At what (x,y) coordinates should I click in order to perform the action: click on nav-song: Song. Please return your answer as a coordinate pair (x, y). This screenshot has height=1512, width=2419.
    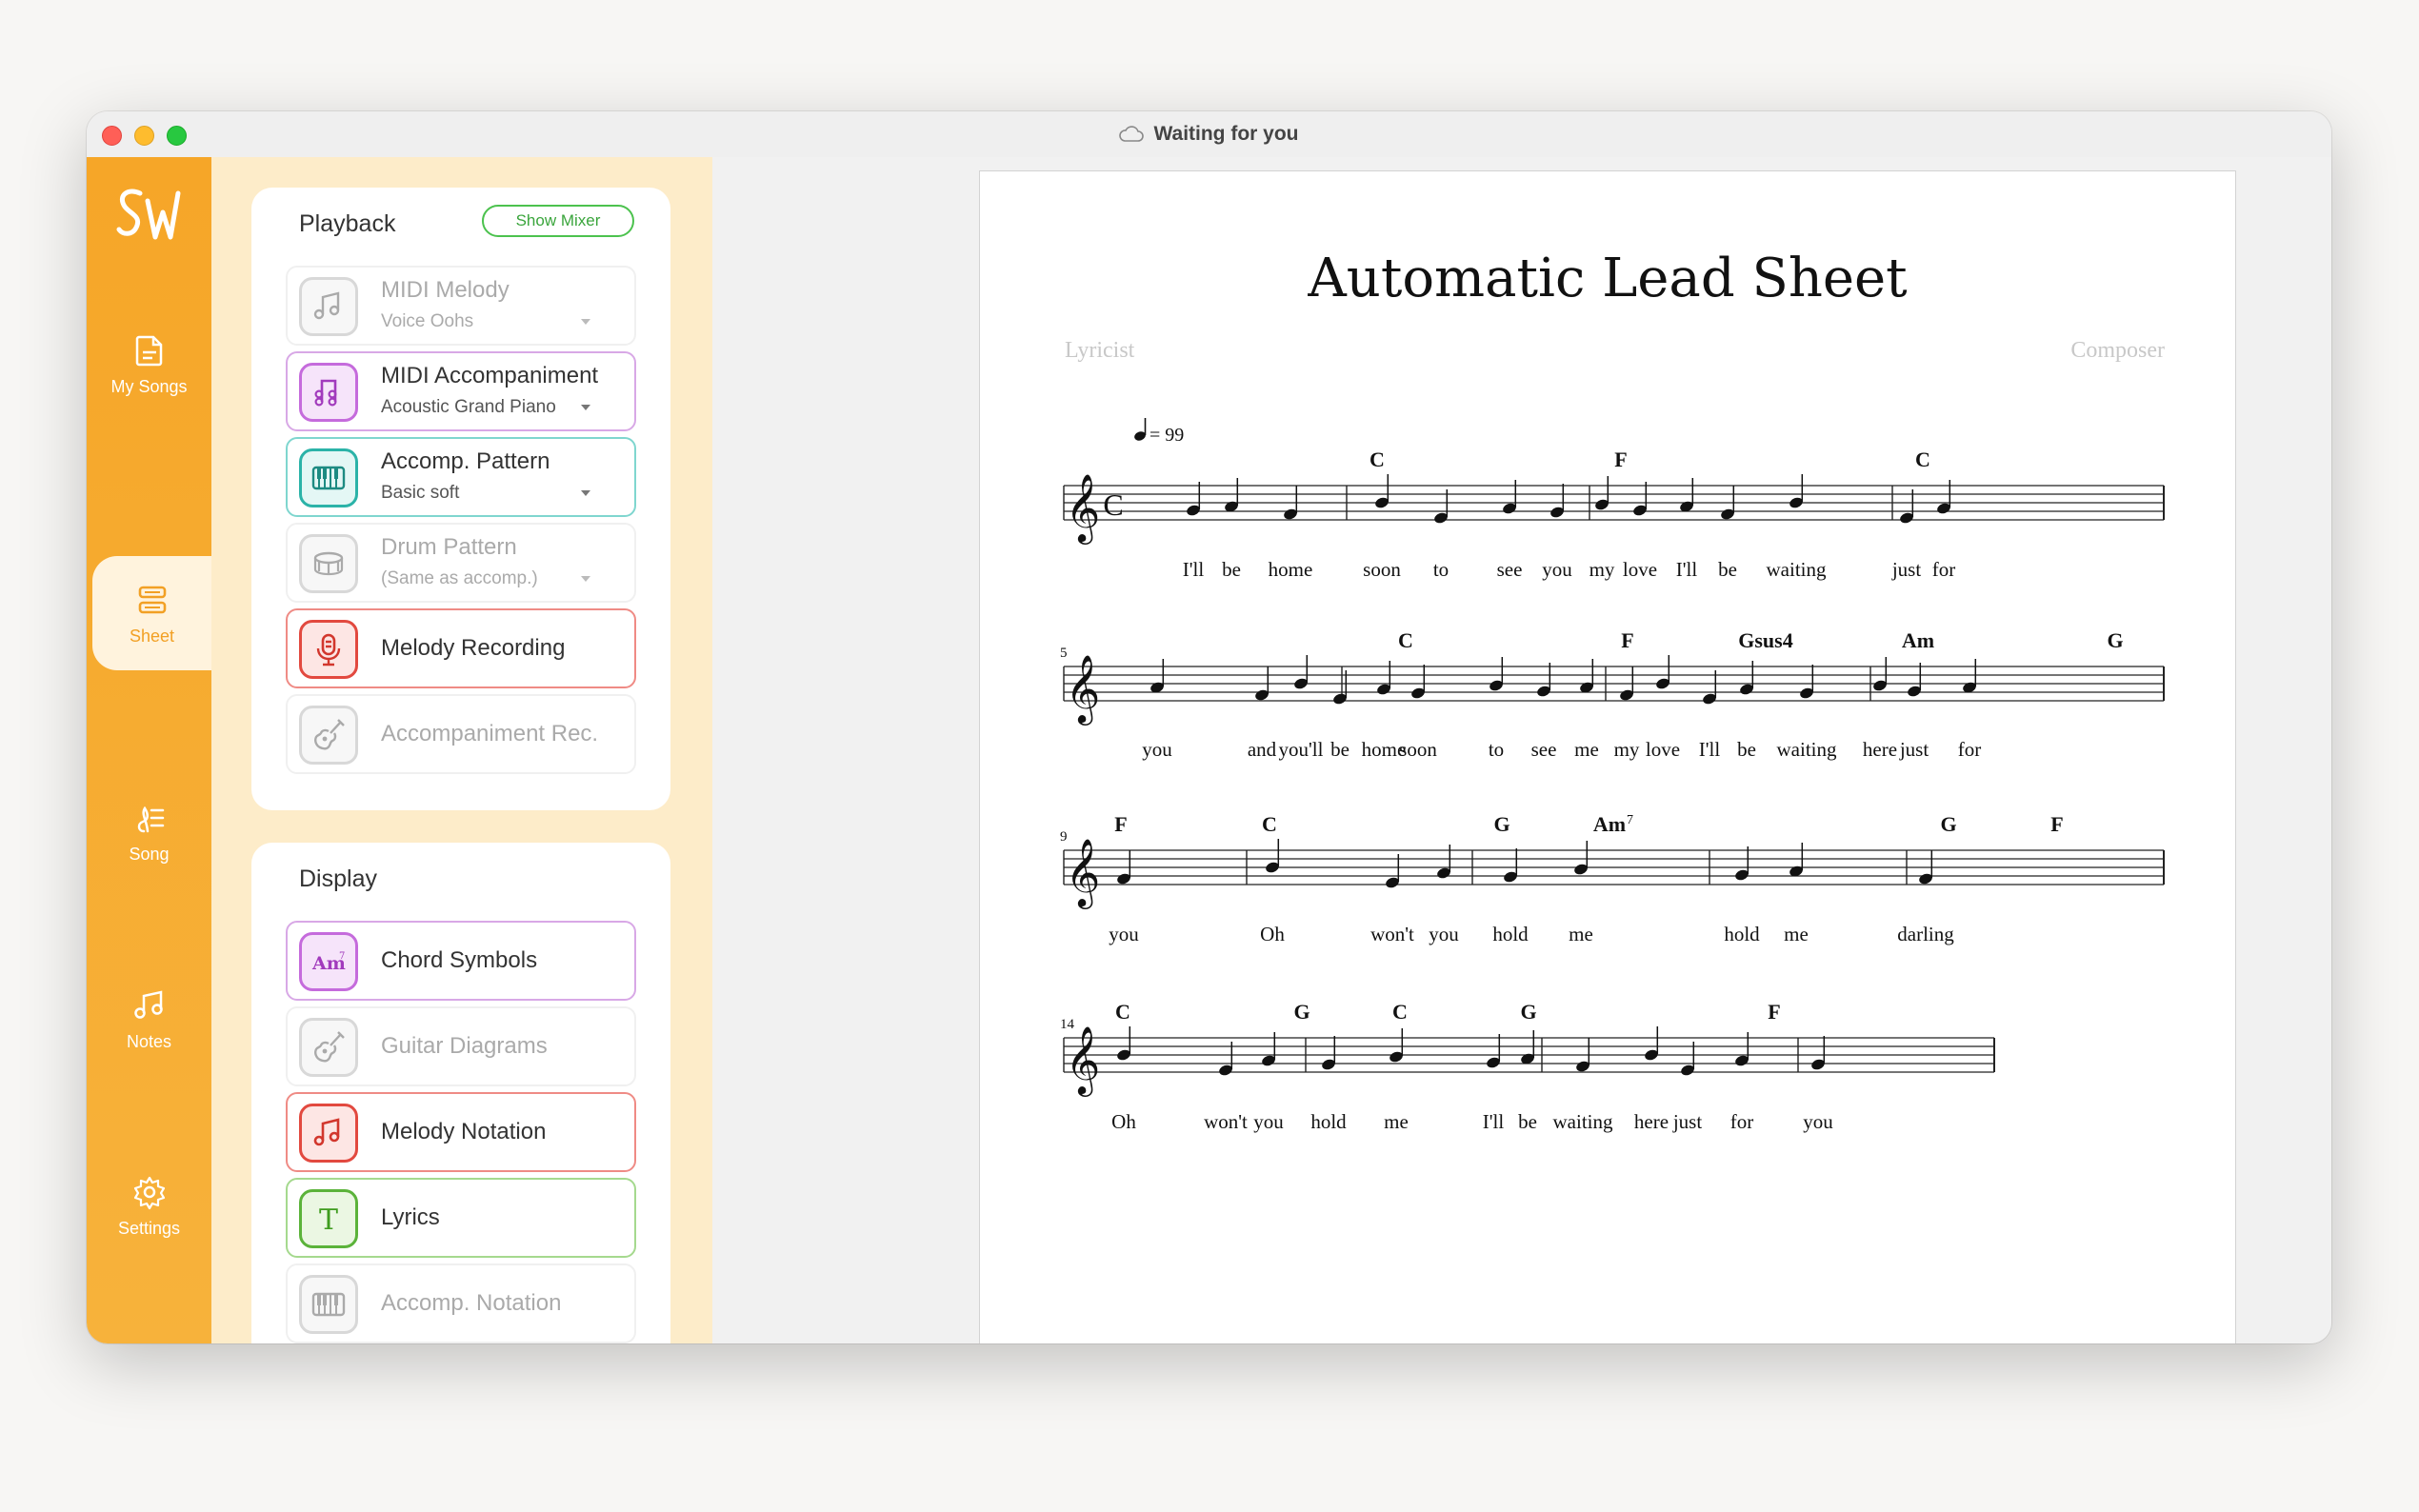
    Looking at the image, I should click on (149, 831).